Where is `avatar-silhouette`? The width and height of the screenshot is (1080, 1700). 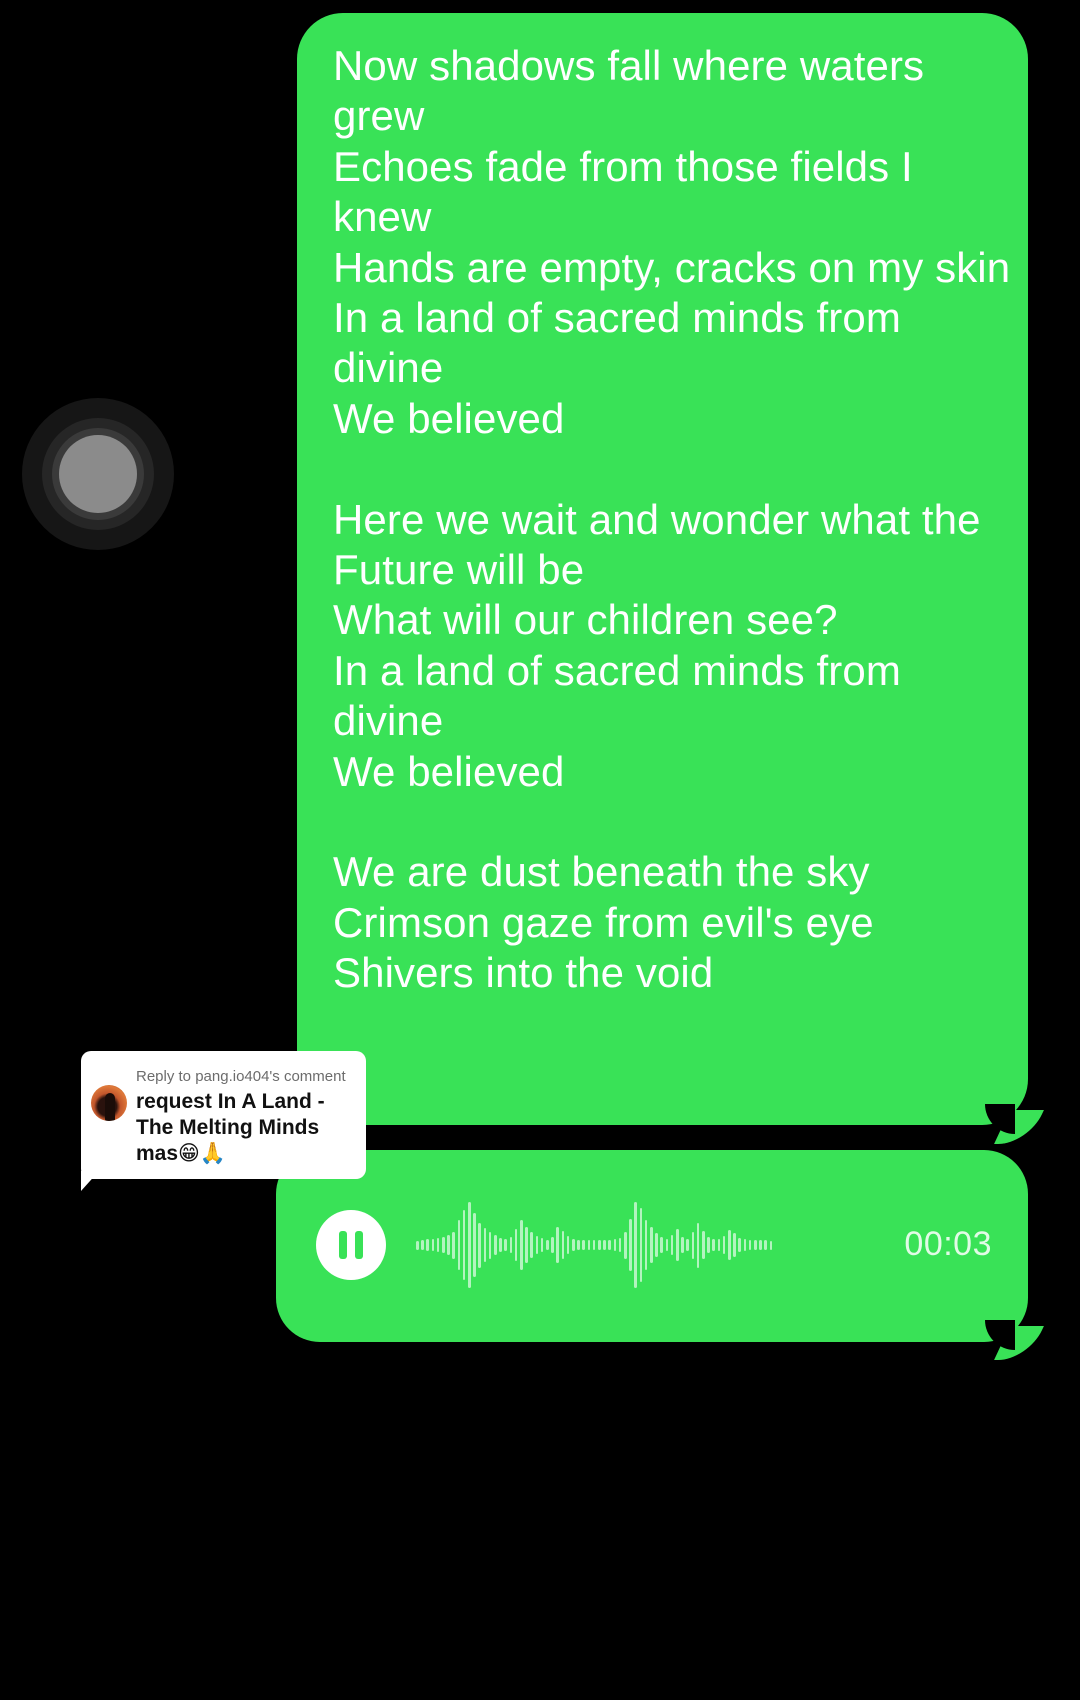
avatar-silhouette is located at coordinates (110, 1107).